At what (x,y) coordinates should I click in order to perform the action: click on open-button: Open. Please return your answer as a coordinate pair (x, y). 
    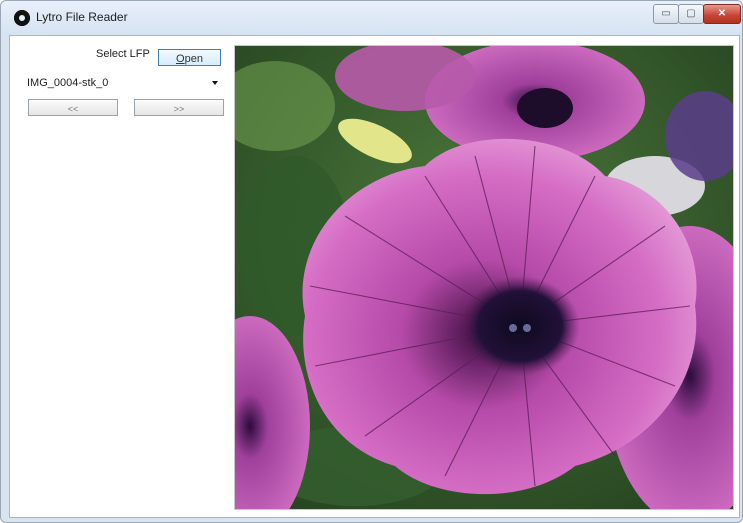
    Looking at the image, I should click on (189, 57).